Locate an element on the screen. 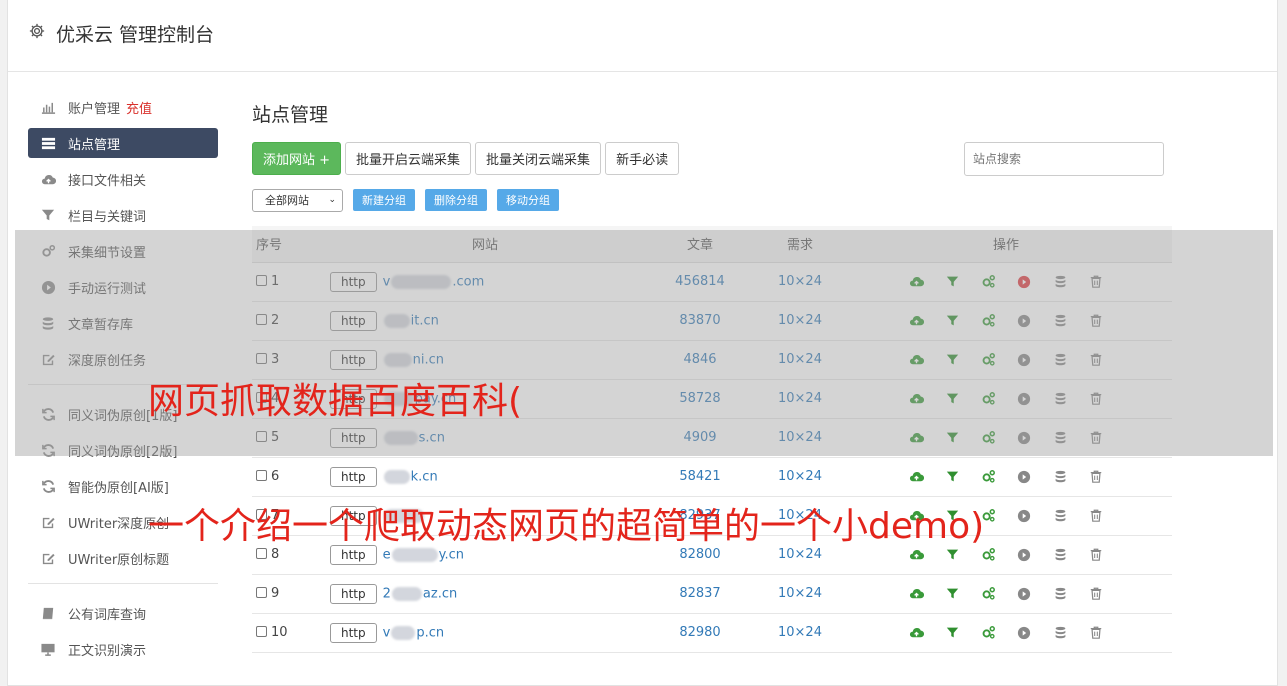  row-articles: 4846 is located at coordinates (700, 360).